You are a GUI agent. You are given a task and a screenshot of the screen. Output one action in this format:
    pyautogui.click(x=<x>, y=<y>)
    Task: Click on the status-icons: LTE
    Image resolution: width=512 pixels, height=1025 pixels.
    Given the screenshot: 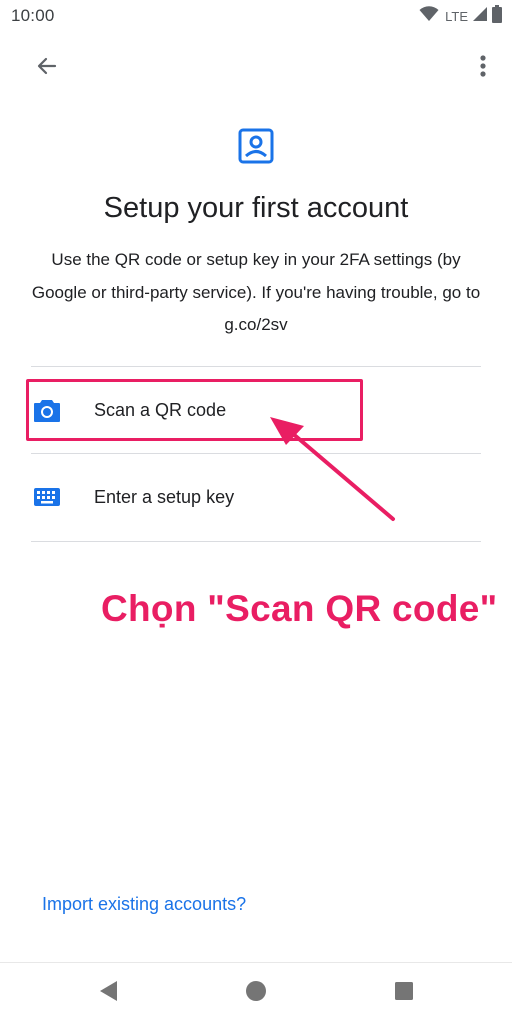 What is the action you would take?
    pyautogui.click(x=460, y=16)
    